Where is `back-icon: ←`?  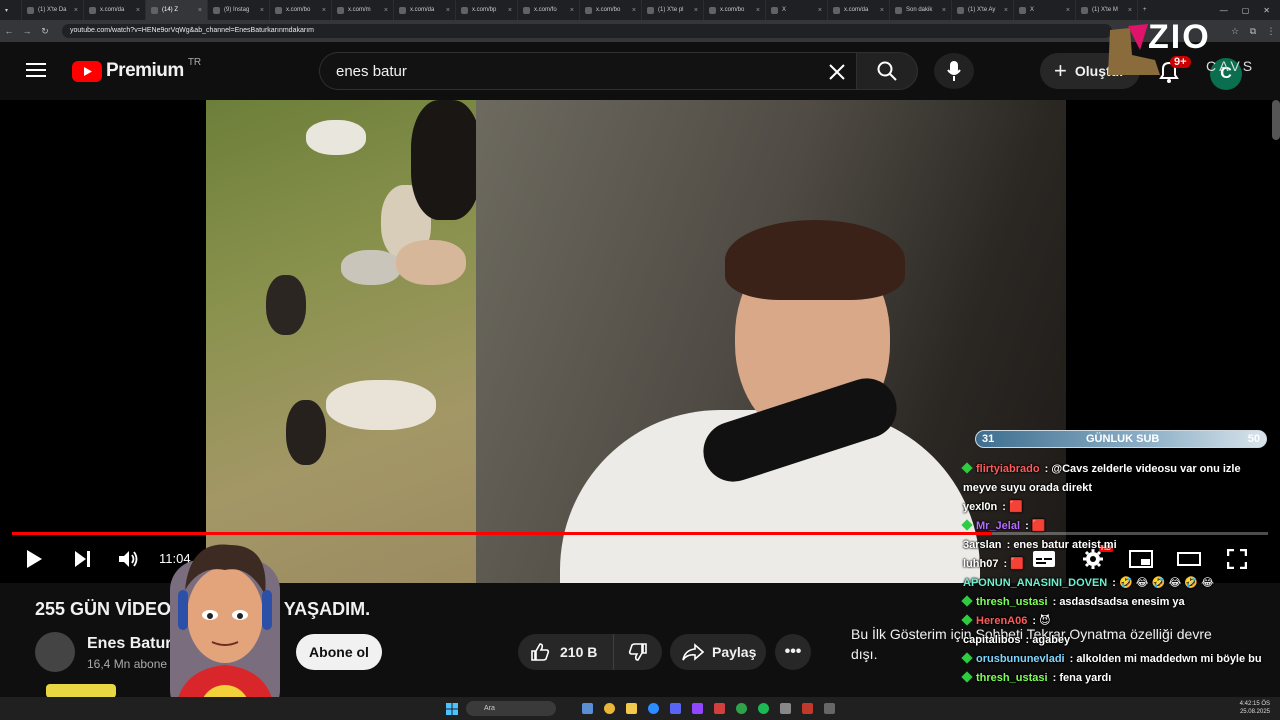 back-icon: ← is located at coordinates (9, 31).